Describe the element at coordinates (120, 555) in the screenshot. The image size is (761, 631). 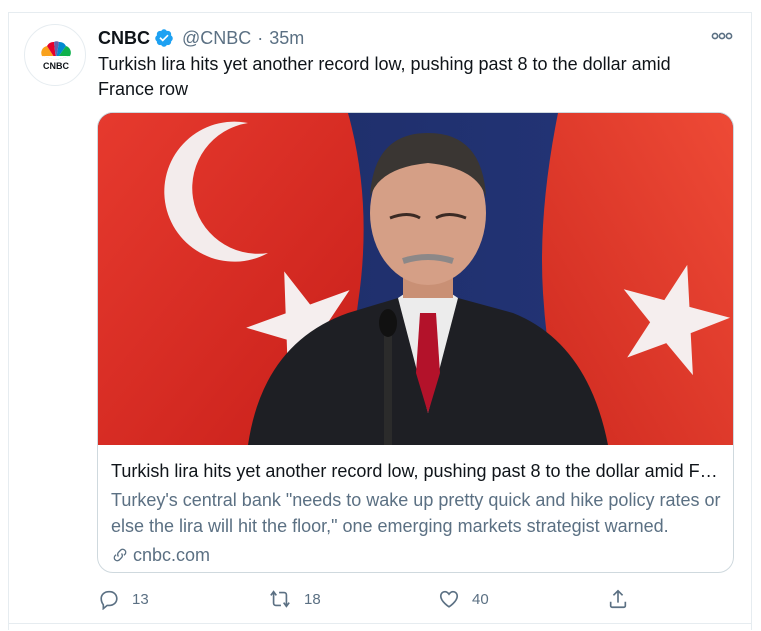
I see `link-icon` at that location.